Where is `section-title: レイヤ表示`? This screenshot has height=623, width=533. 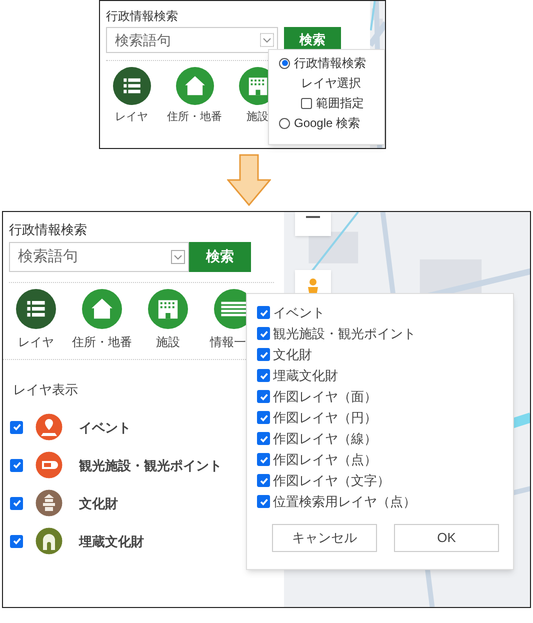
section-title: レイヤ表示 is located at coordinates (45, 389).